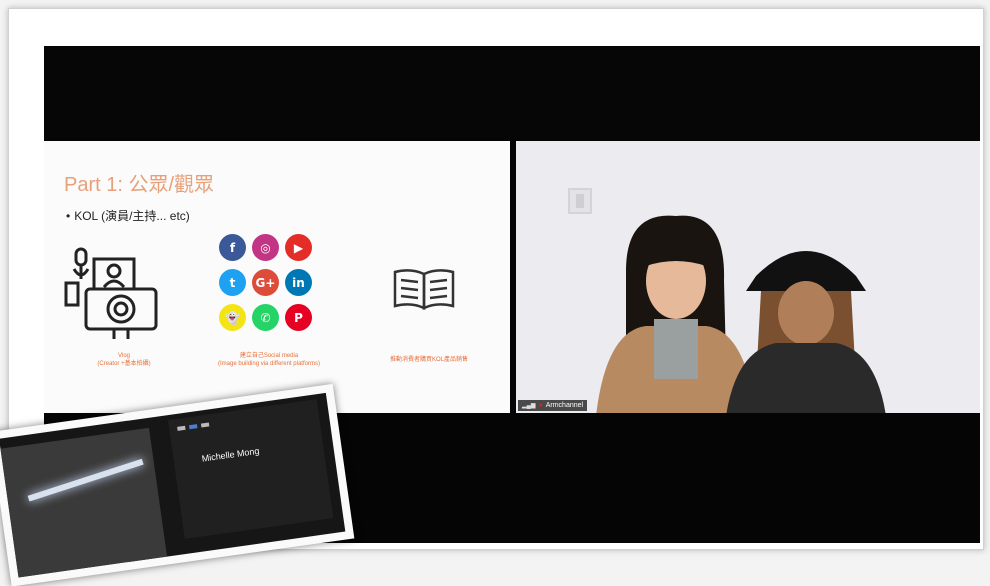 The width and height of the screenshot is (990, 586). Describe the element at coordinates (424, 289) in the screenshot. I see `open-book-icon` at that location.